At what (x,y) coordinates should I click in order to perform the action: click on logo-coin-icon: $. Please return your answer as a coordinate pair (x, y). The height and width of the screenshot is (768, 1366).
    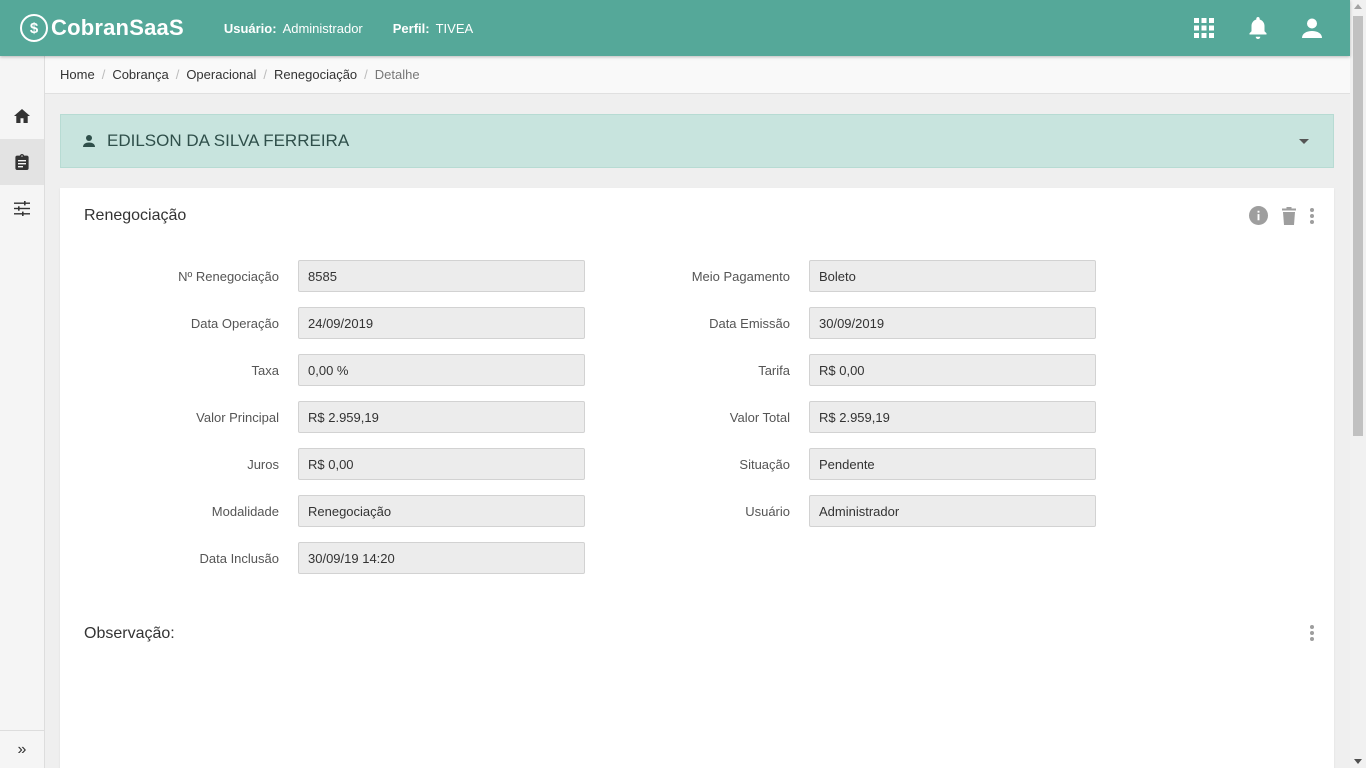
    Looking at the image, I should click on (34, 28).